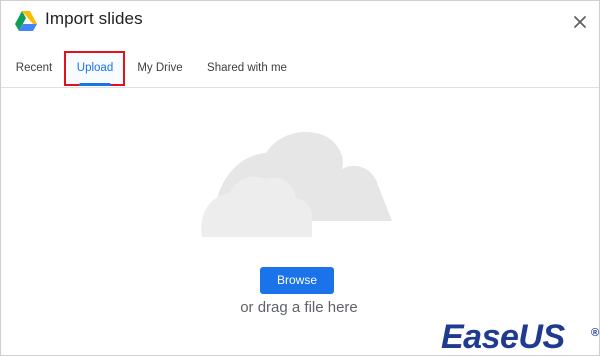 Image resolution: width=600 pixels, height=356 pixels. I want to click on easeus-watermark: EaseUS ®, so click(520, 337).